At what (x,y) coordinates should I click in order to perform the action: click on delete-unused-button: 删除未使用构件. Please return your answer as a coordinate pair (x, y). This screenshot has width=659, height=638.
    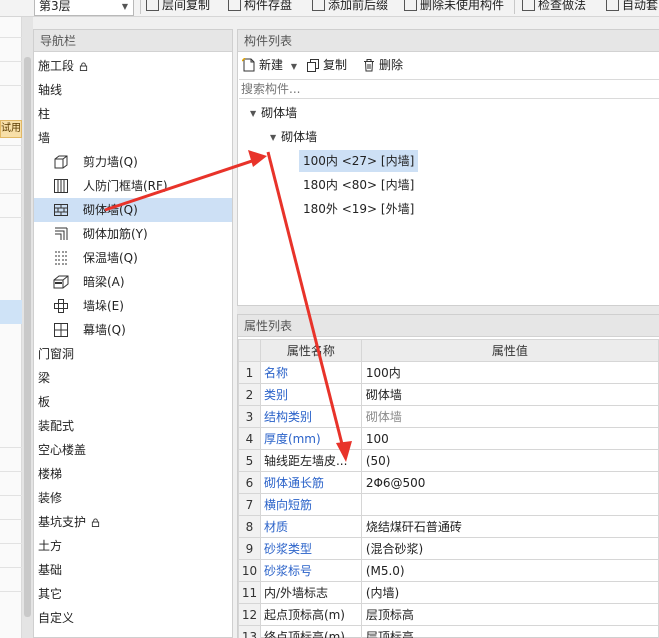
    Looking at the image, I should click on (454, 7).